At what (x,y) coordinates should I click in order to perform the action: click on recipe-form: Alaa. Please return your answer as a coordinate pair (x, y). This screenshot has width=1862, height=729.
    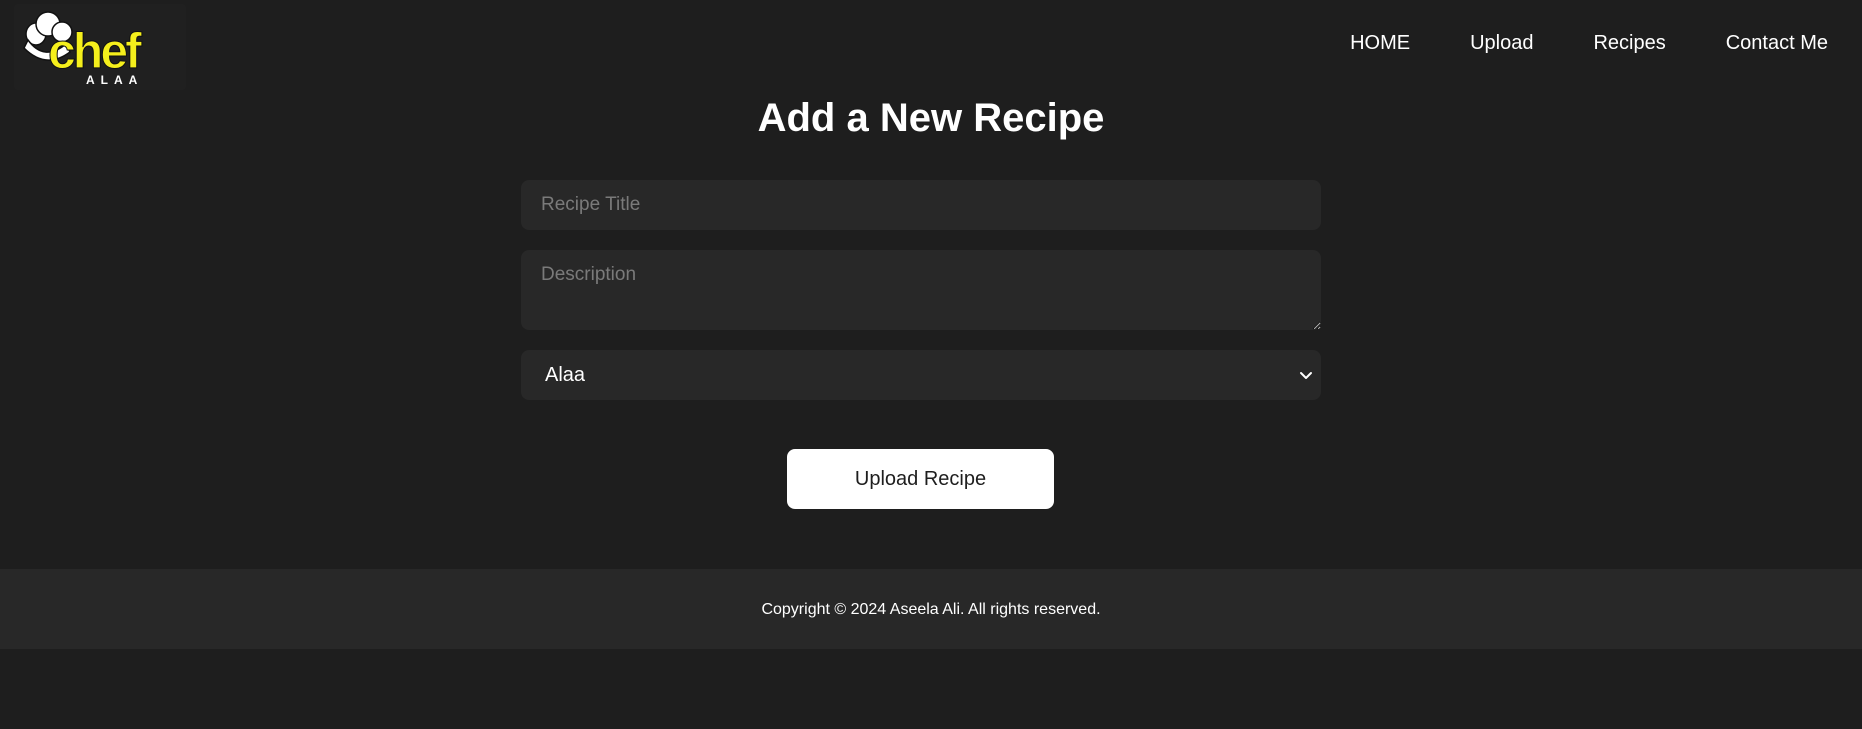
    Looking at the image, I should click on (921, 290).